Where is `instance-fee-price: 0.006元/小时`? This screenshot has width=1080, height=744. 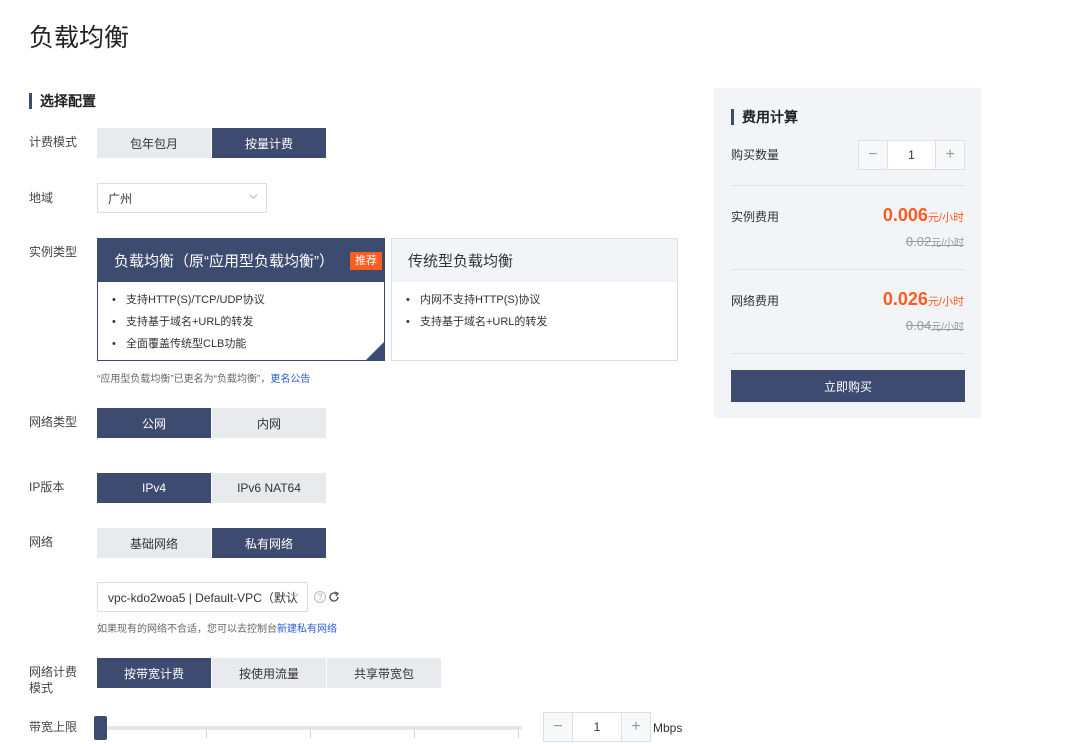
instance-fee-price: 0.006元/小时 is located at coordinates (923, 215).